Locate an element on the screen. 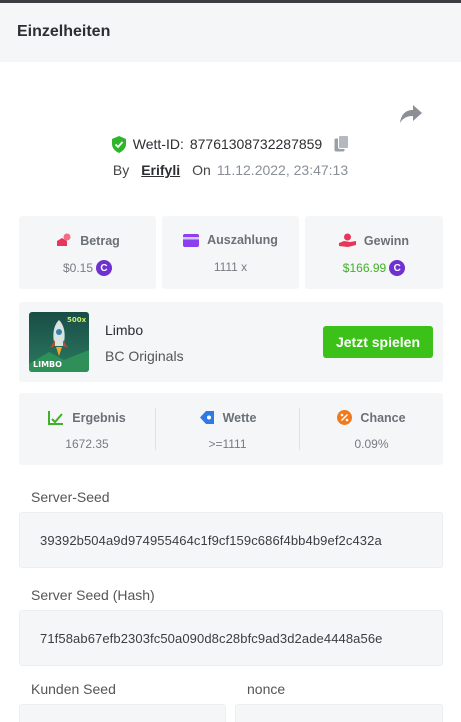 The width and height of the screenshot is (461, 722). header-bar: Einzelheiten is located at coordinates (230, 31).